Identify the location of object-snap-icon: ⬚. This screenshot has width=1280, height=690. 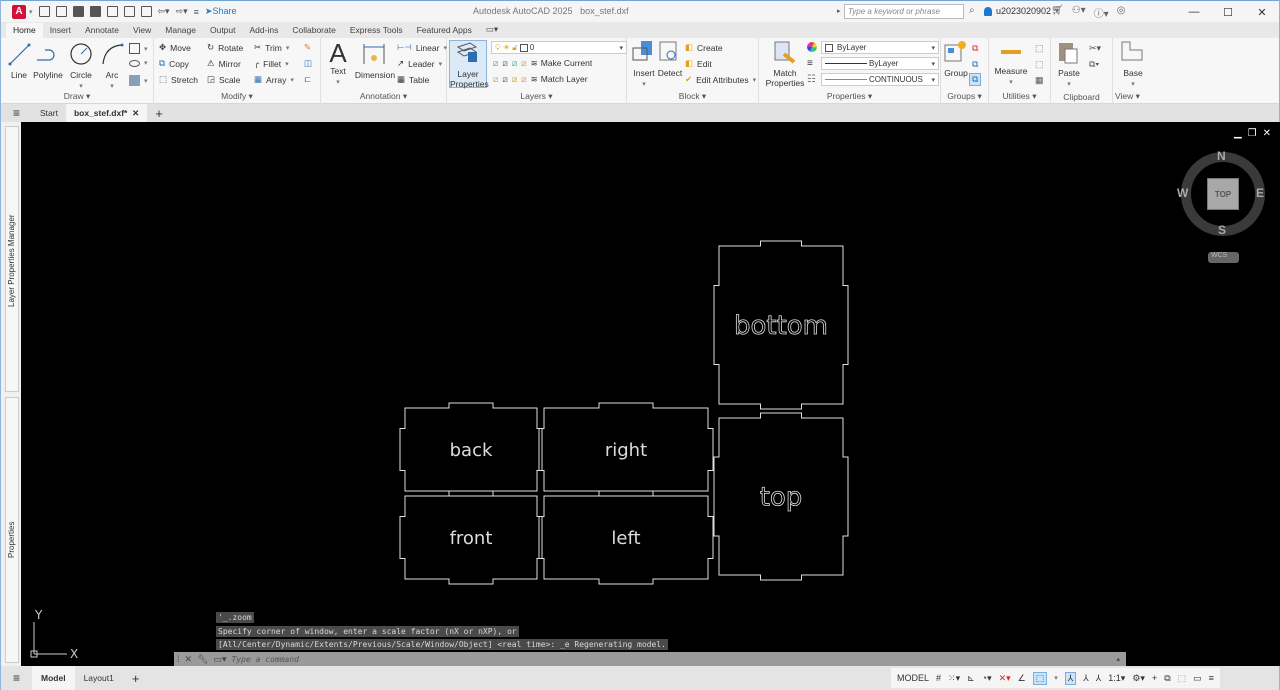
(1040, 678).